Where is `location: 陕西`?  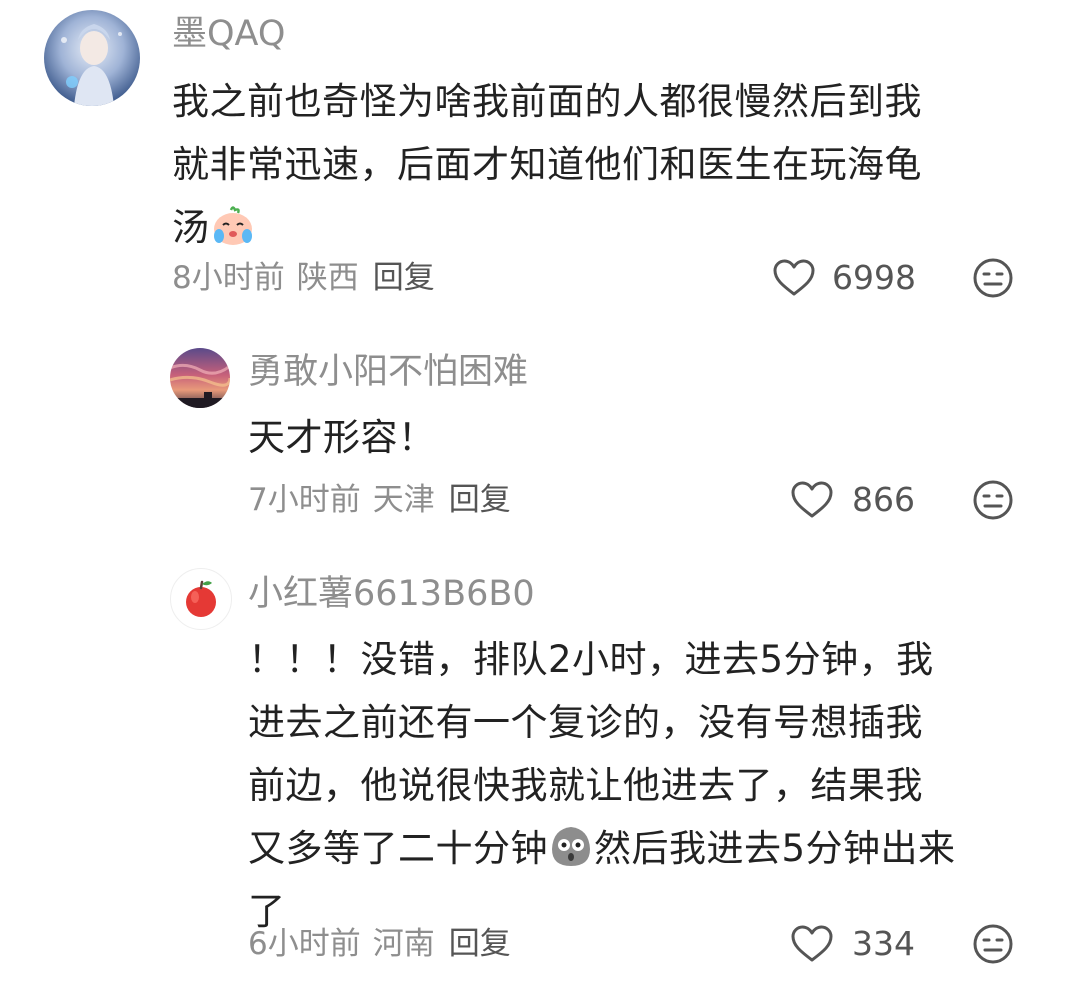 location: 陕西 is located at coordinates (327, 278).